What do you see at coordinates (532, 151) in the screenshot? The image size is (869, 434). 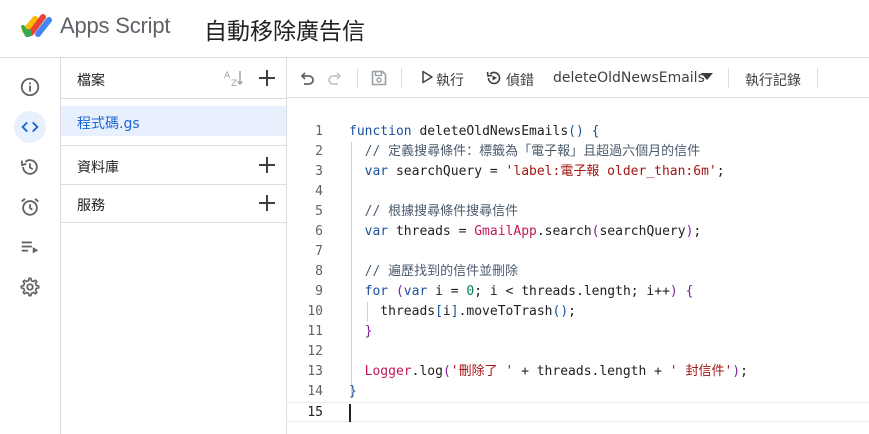 I see `code-token: // 定義搜尋條件：標籤為「電子報」且超過六個月的信件` at bounding box center [532, 151].